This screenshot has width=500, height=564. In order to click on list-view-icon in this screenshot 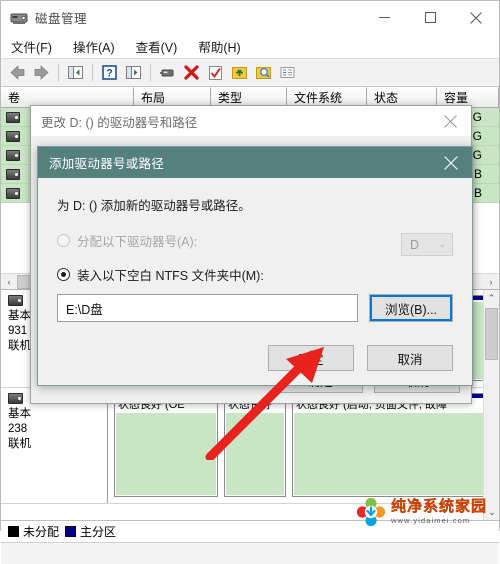, I will do `click(287, 72)`.